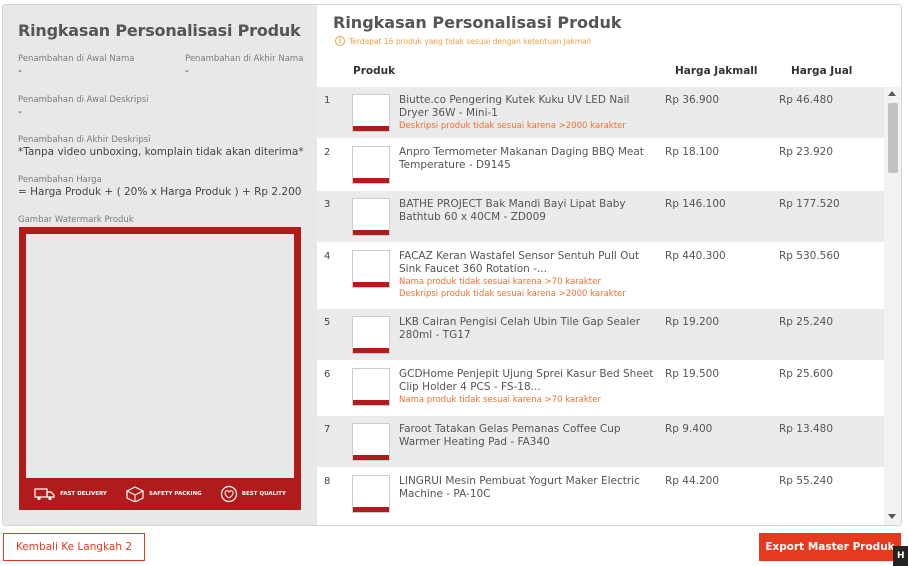 Image resolution: width=908 pixels, height=566 pixels. I want to click on harga-jakmall-cell: Rp 146.100, so click(695, 204).